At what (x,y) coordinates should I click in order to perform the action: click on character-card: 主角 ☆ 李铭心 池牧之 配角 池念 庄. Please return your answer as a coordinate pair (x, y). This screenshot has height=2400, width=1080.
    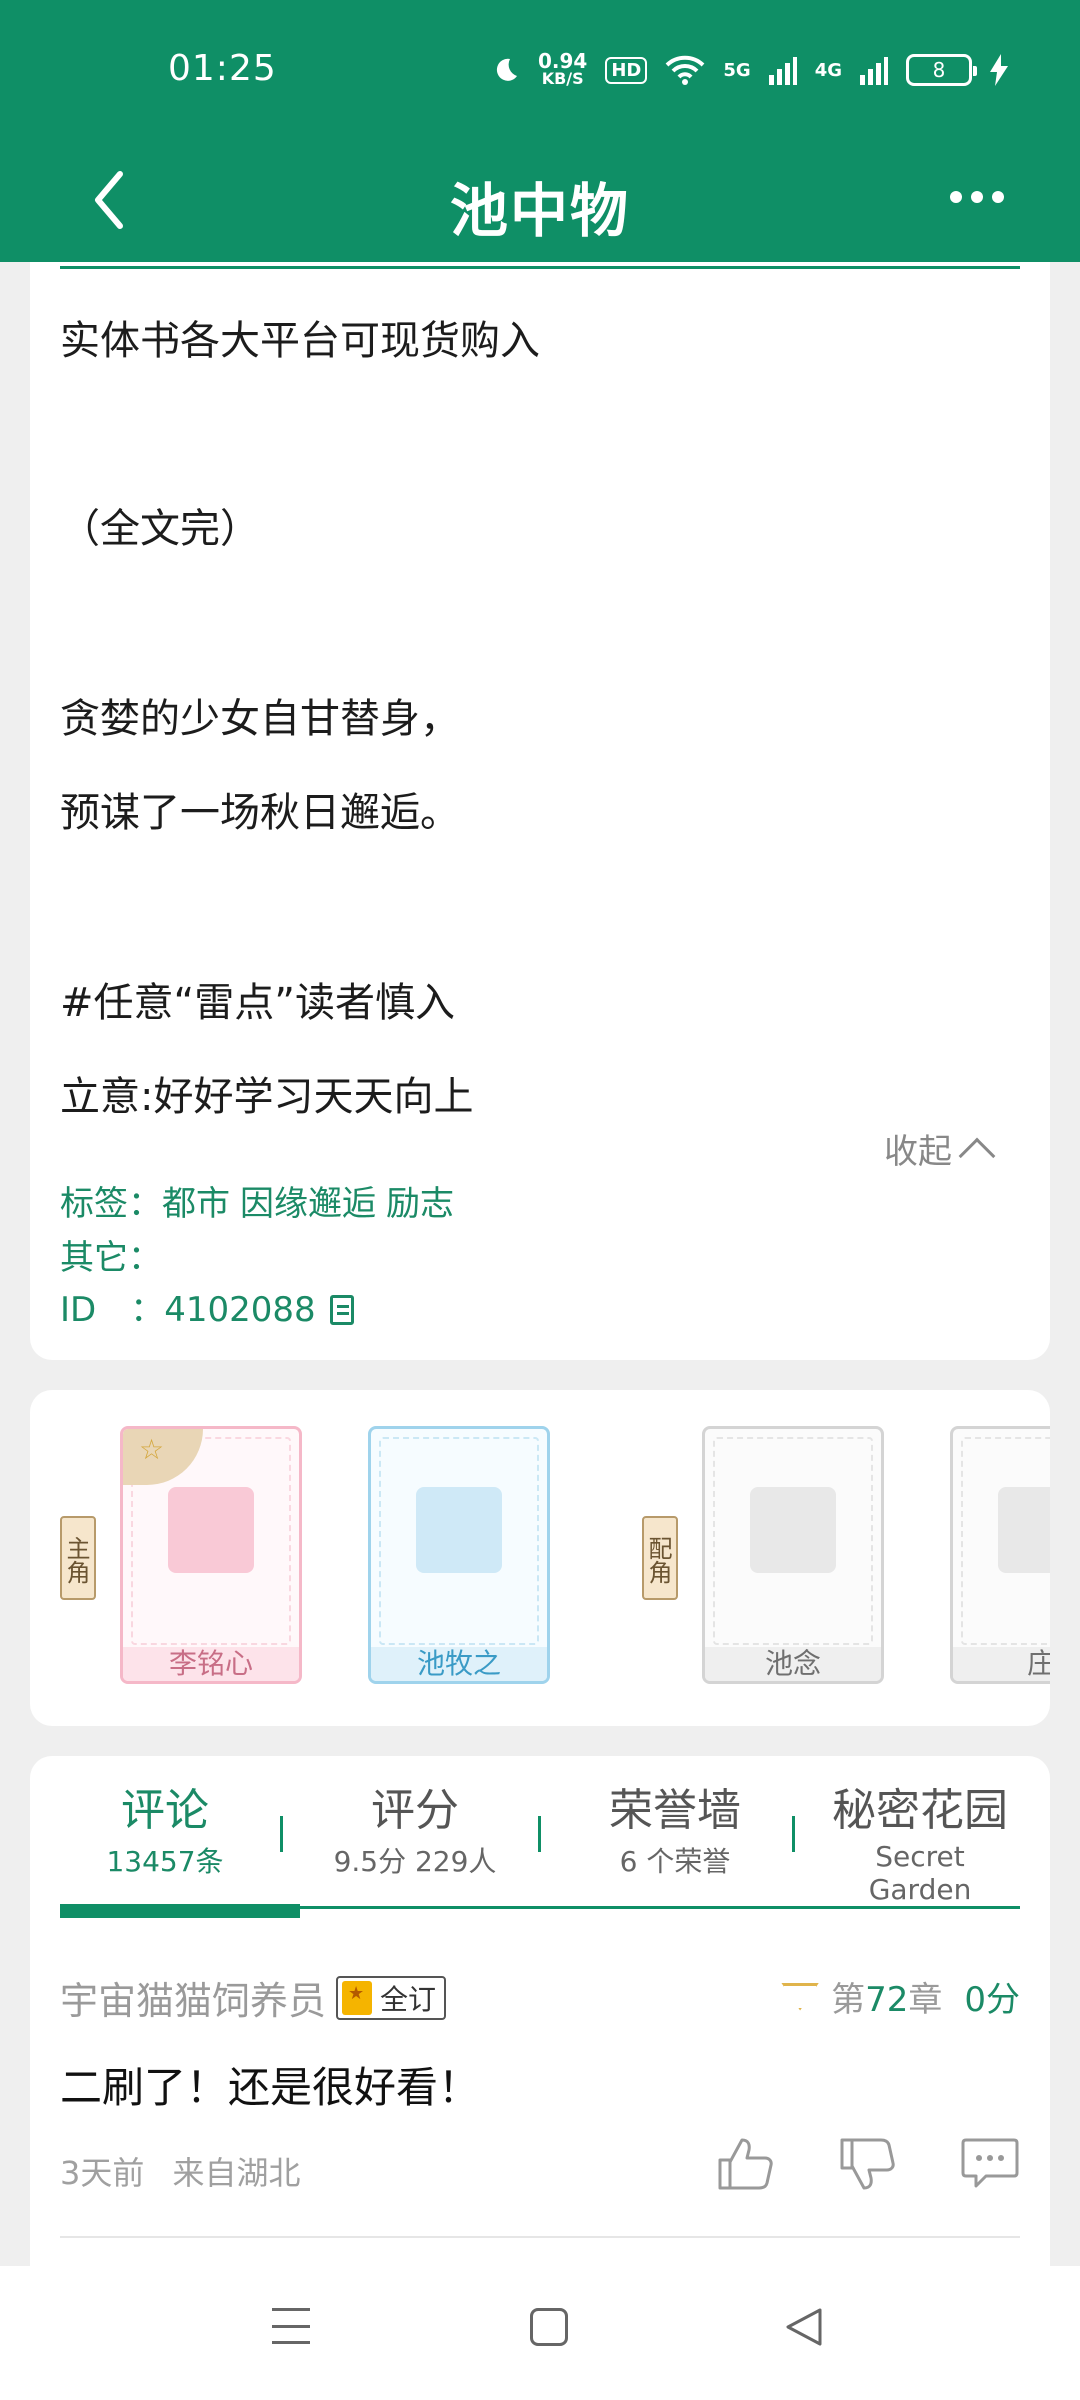
    Looking at the image, I should click on (540, 1558).